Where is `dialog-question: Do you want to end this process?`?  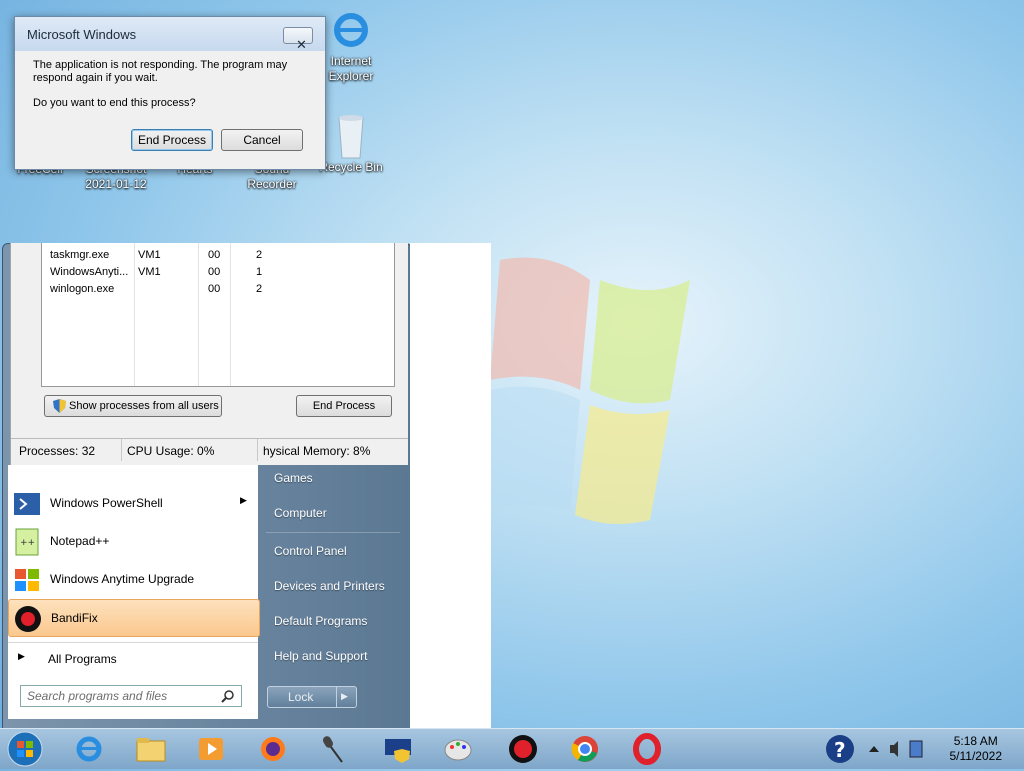 dialog-question: Do you want to end this process? is located at coordinates (114, 103).